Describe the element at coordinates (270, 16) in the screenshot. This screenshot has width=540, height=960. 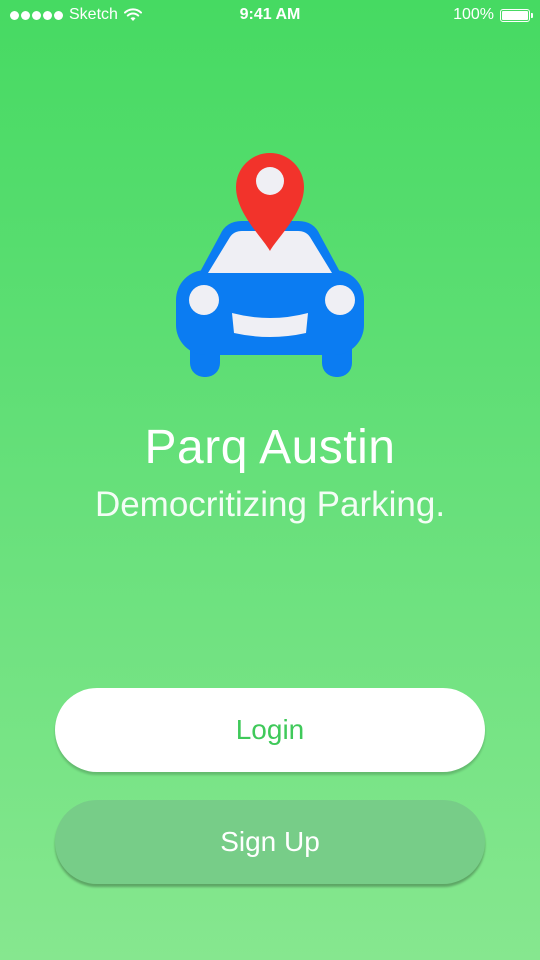
I see `status-bar: Sketch 9:41 AM 100%` at that location.